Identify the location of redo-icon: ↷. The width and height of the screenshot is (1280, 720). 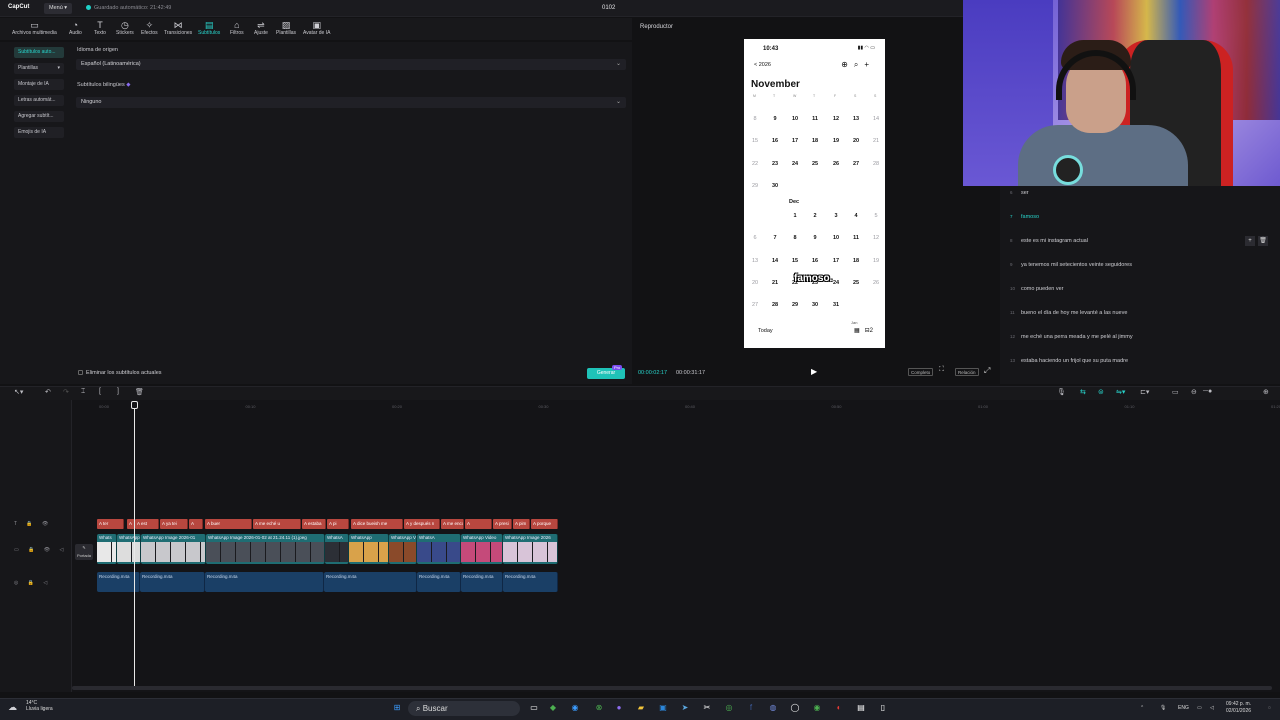
(66, 392).